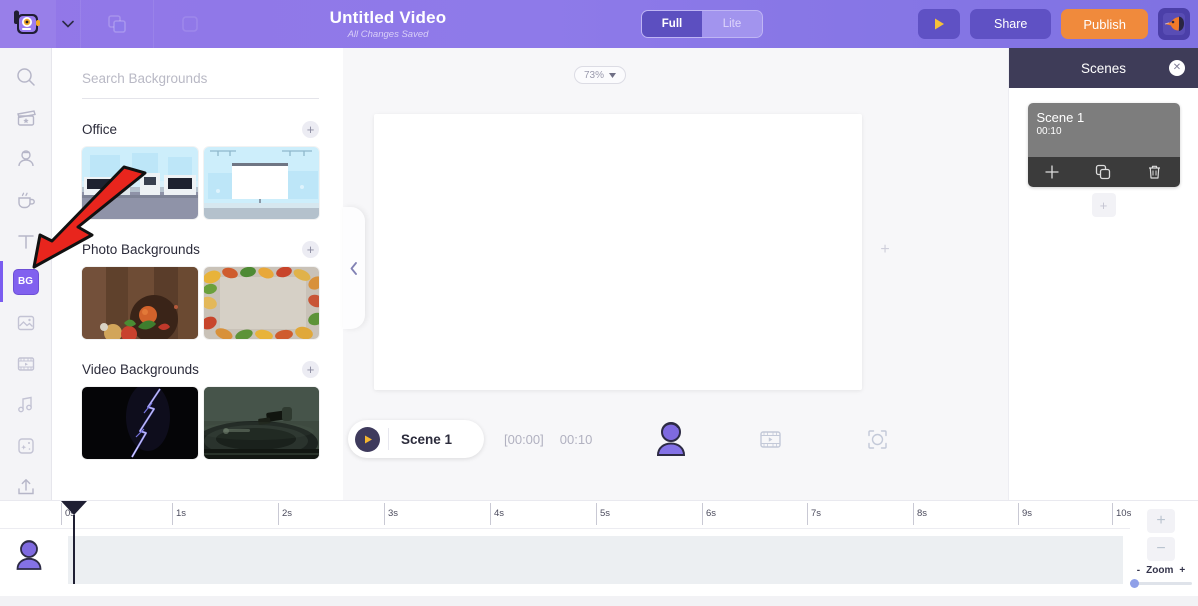 The image size is (1198, 606). I want to click on lightning-thumb, so click(140, 423).